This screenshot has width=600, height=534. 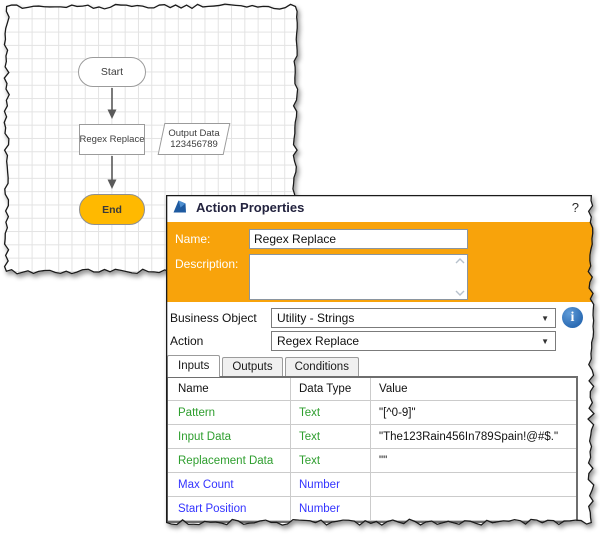 I want to click on name-label: Name:, so click(x=193, y=239).